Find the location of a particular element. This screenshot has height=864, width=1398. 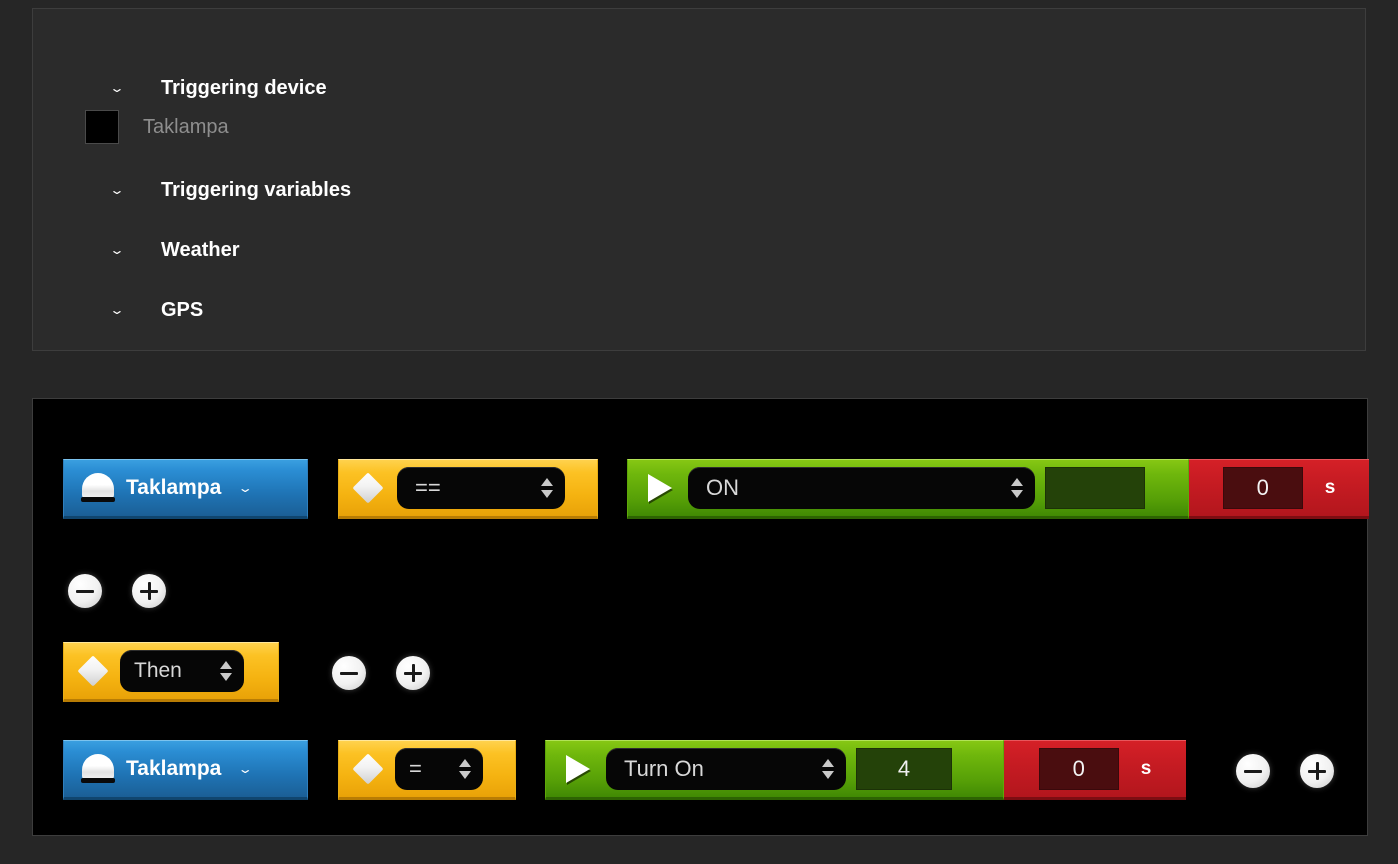

operator-select: = is located at coordinates (439, 769).